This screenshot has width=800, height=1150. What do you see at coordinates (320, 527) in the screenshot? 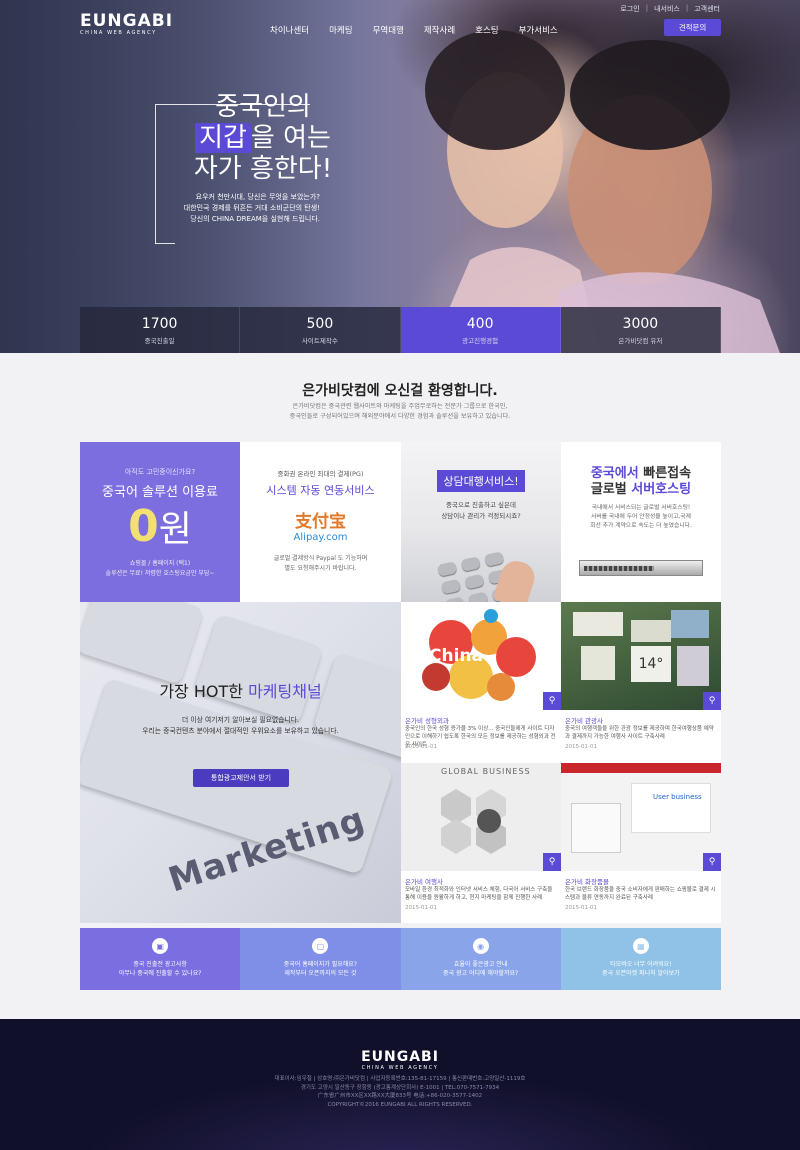
I see `alipay-logo: 支付宝 Alipay.com` at bounding box center [320, 527].